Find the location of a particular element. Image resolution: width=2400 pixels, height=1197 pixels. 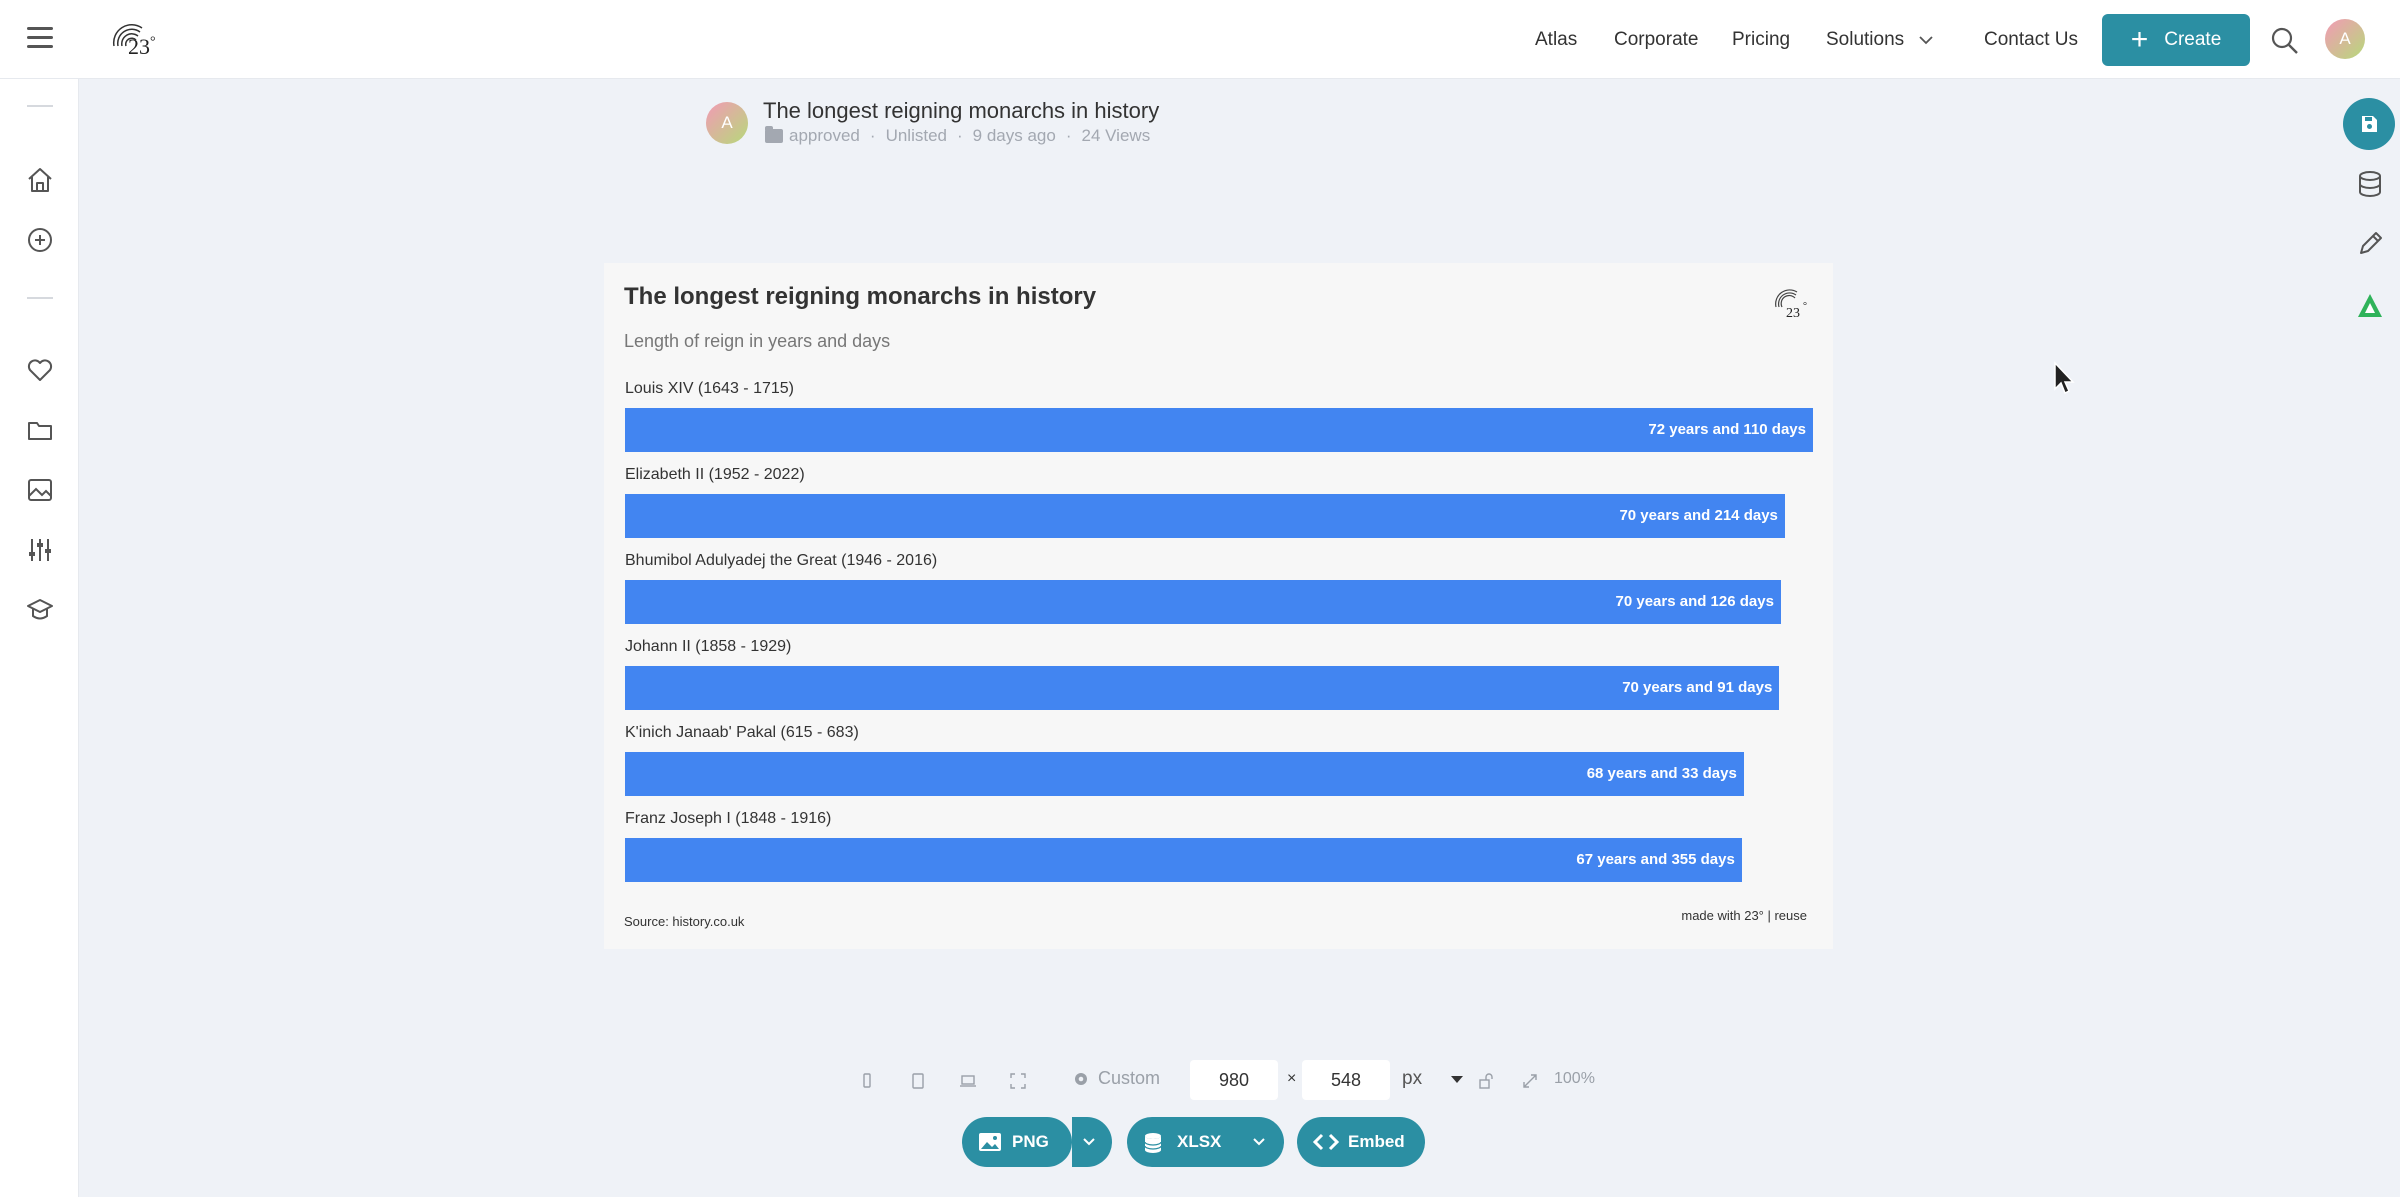

mouse-cursor-icon is located at coordinates (2064, 378).